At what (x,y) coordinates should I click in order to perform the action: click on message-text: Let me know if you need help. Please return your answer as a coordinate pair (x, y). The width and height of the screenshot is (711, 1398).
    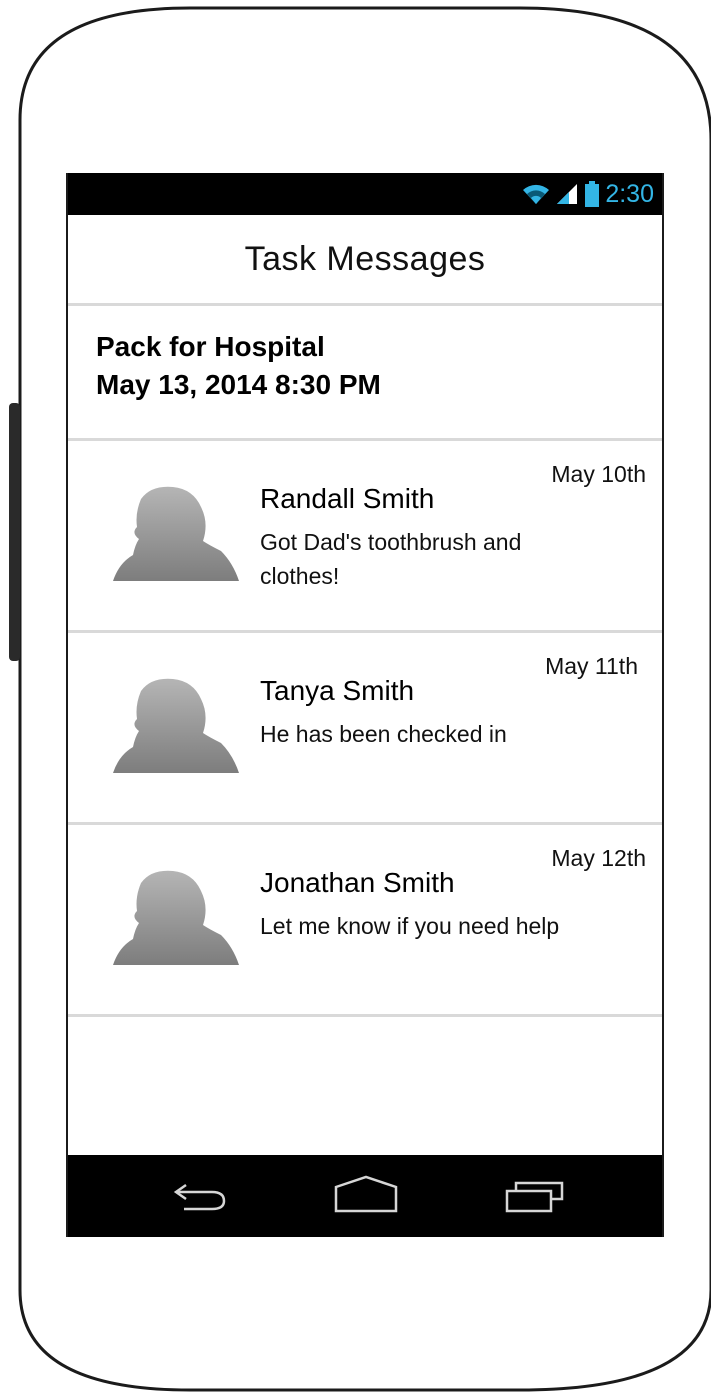
    Looking at the image, I should click on (410, 926).